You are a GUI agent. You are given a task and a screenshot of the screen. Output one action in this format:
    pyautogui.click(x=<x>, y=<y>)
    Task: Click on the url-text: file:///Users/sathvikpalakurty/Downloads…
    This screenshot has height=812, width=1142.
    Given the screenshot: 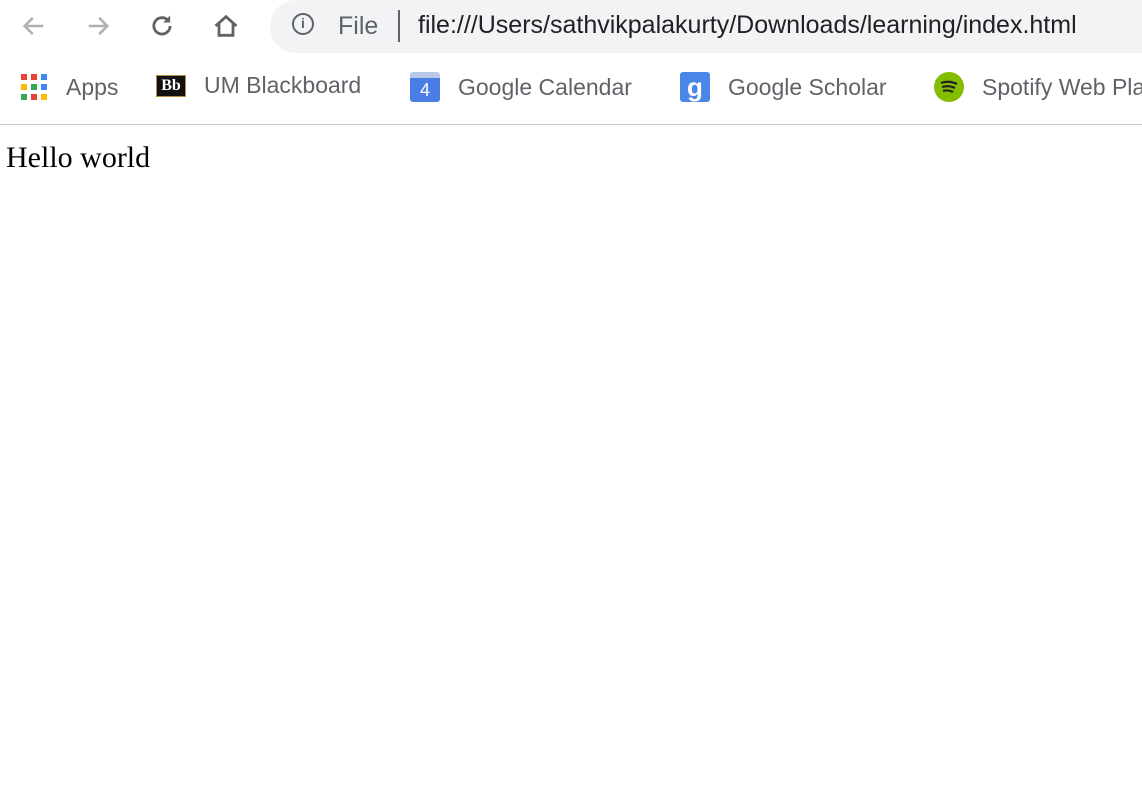 What is the action you would take?
    pyautogui.click(x=747, y=25)
    